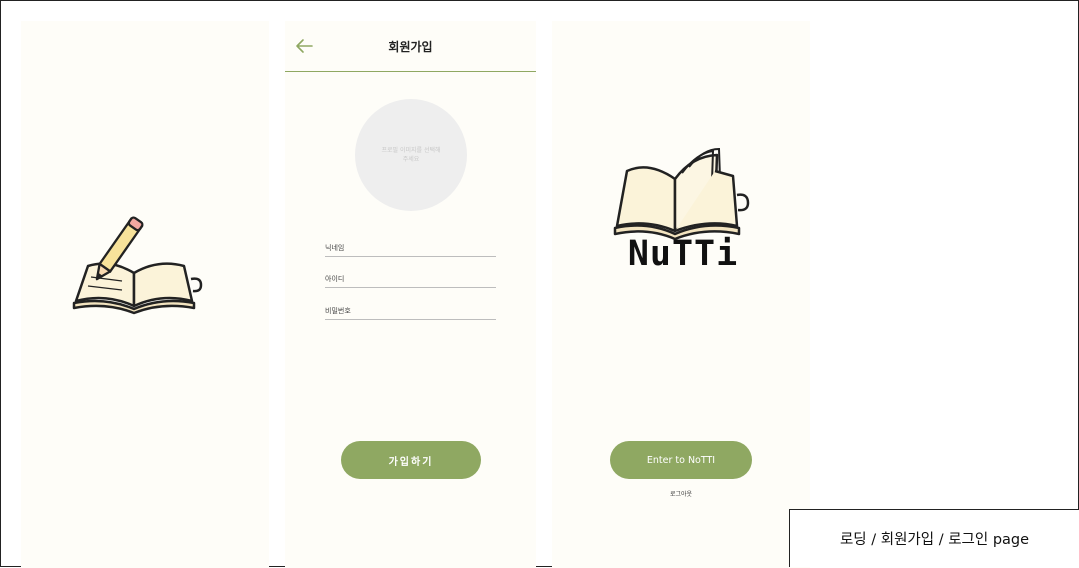 This screenshot has height=568, width=1079. Describe the element at coordinates (410, 309) in the screenshot. I see `password-field: 비밀번호` at that location.